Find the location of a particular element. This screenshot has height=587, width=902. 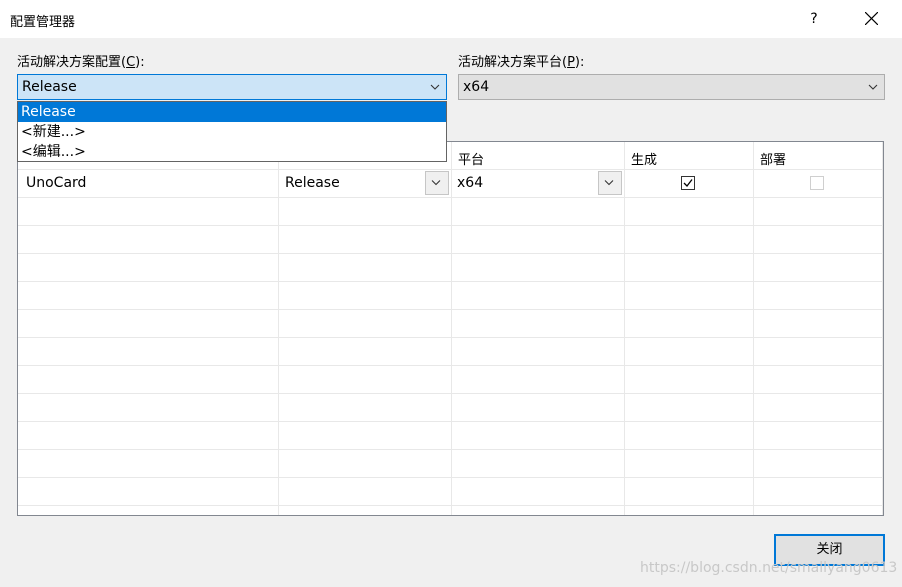

solution-config-dropdown-list: Release <新建...> <编辑...> is located at coordinates (232, 131).